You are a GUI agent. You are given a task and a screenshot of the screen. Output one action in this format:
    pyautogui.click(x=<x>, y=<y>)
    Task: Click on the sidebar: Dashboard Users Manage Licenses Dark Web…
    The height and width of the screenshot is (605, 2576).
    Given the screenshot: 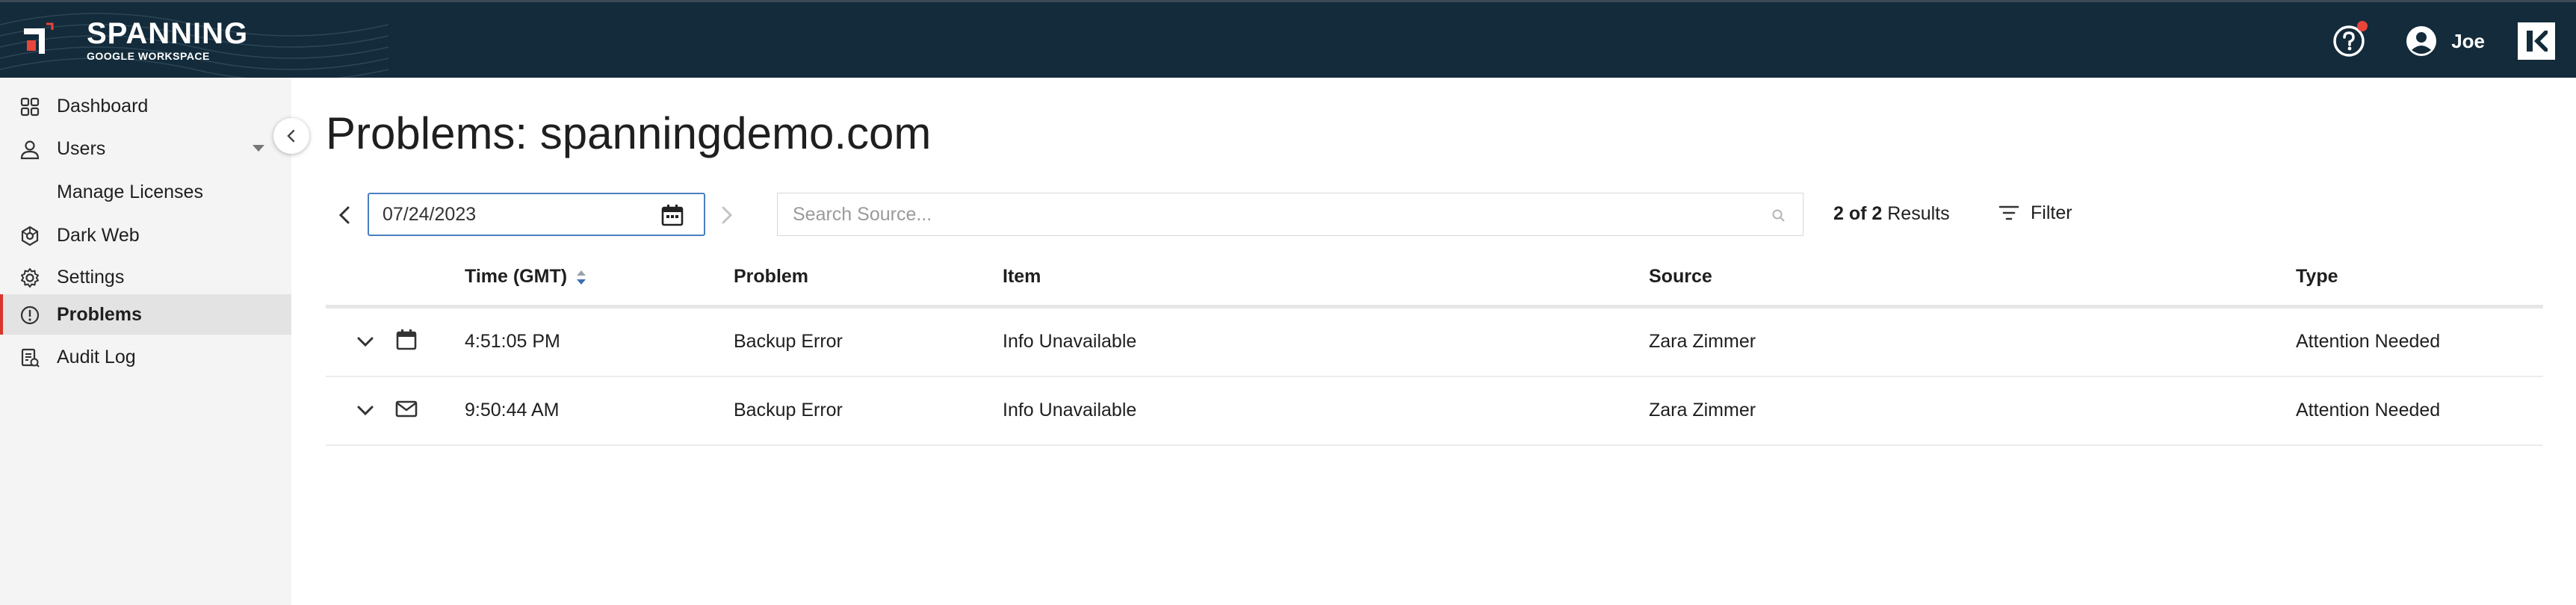 What is the action you would take?
    pyautogui.click(x=145, y=341)
    